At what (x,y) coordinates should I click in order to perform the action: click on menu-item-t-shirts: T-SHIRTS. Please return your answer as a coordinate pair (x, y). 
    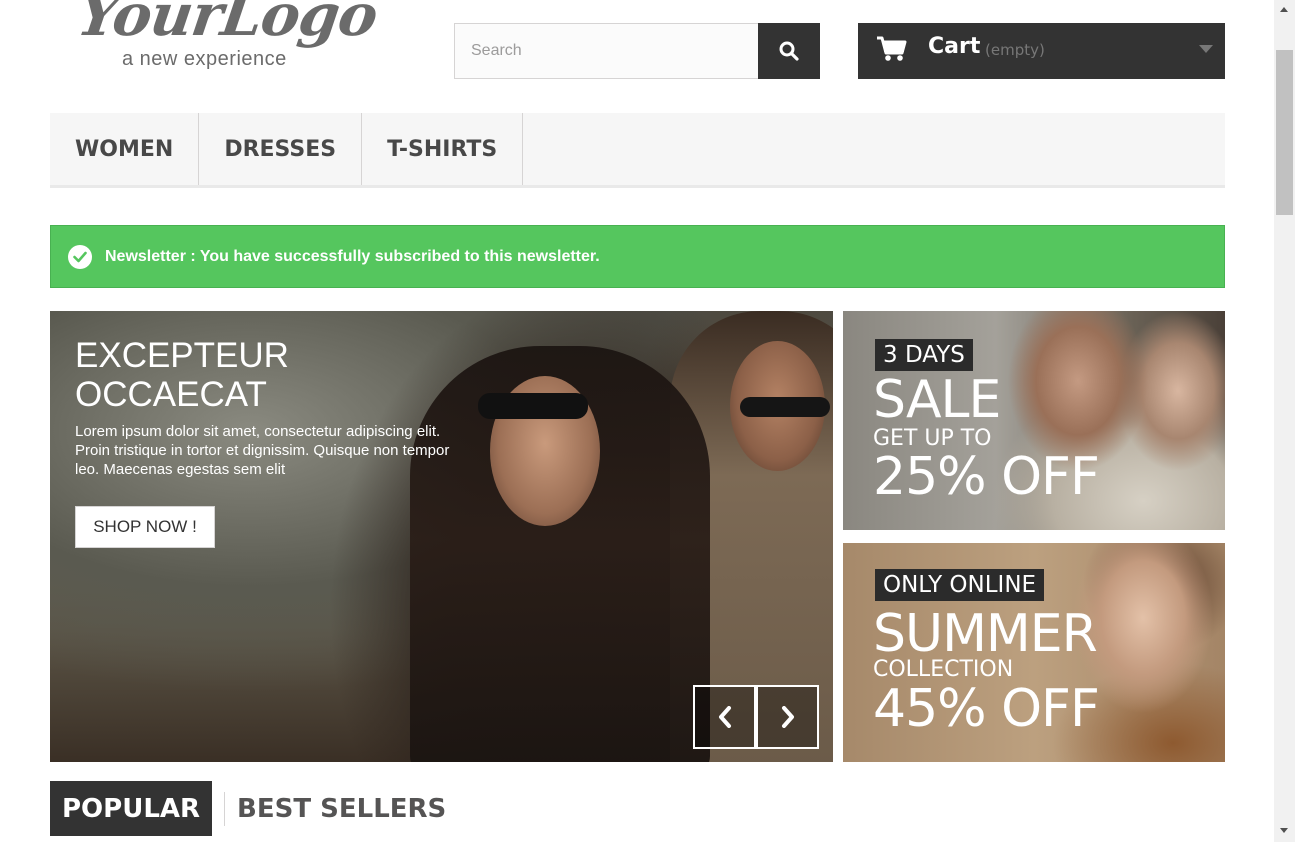
    Looking at the image, I should click on (443, 149).